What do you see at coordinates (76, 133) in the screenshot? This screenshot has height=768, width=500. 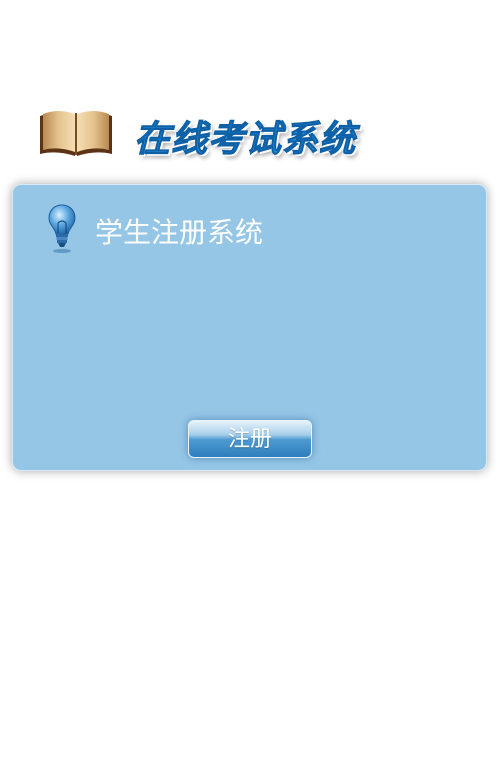 I see `open-book-icon` at bounding box center [76, 133].